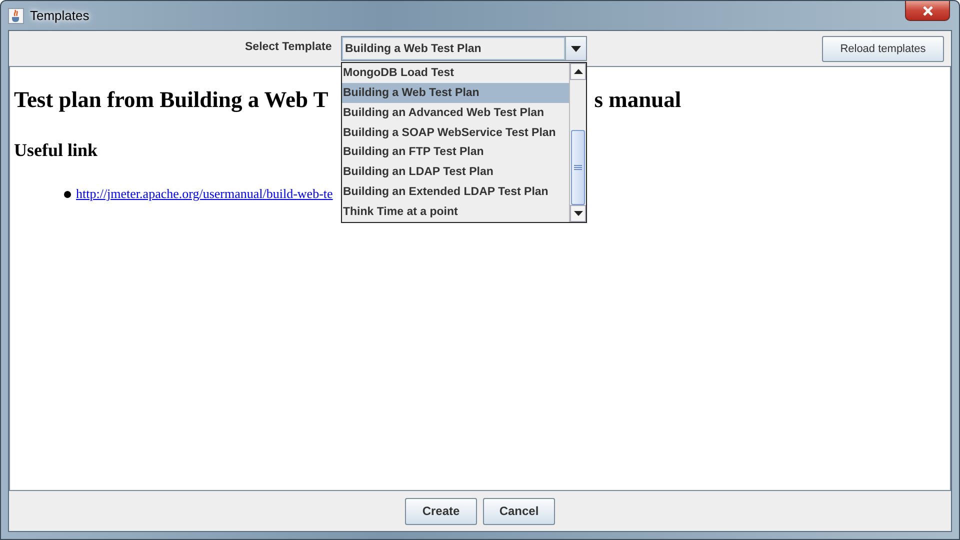 Image resolution: width=960 pixels, height=540 pixels. What do you see at coordinates (60, 15) in the screenshot?
I see `window-title: Templates` at bounding box center [60, 15].